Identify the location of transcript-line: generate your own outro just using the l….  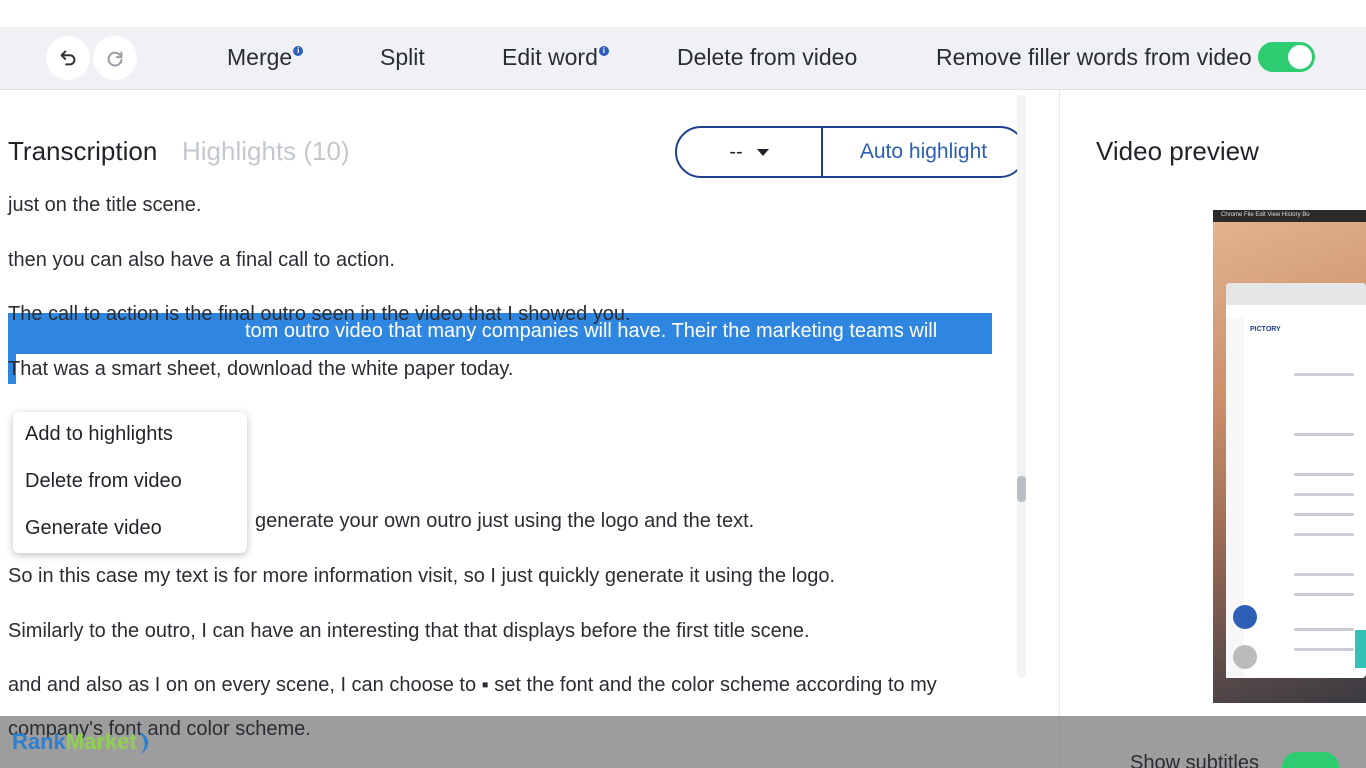
(504, 521).